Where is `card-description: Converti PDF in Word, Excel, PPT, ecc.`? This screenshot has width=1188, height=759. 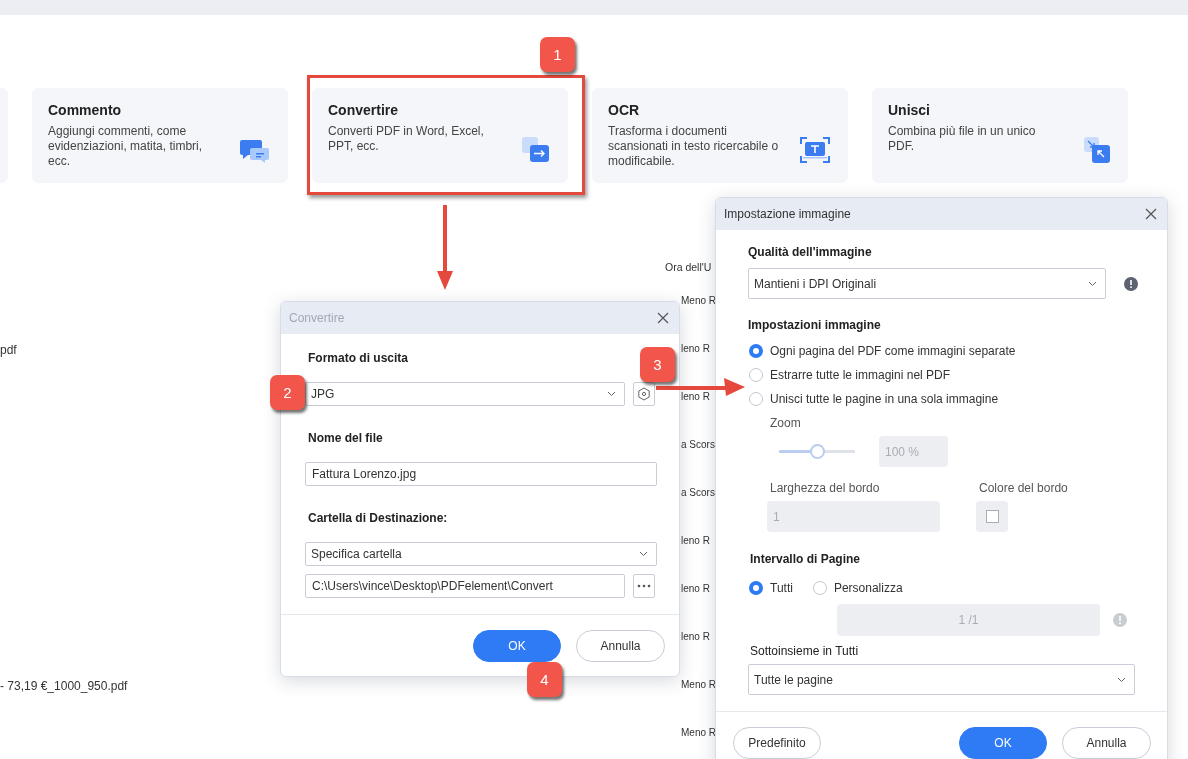
card-description: Converti PDF in Word, Excel, PPT, ecc. is located at coordinates (406, 139).